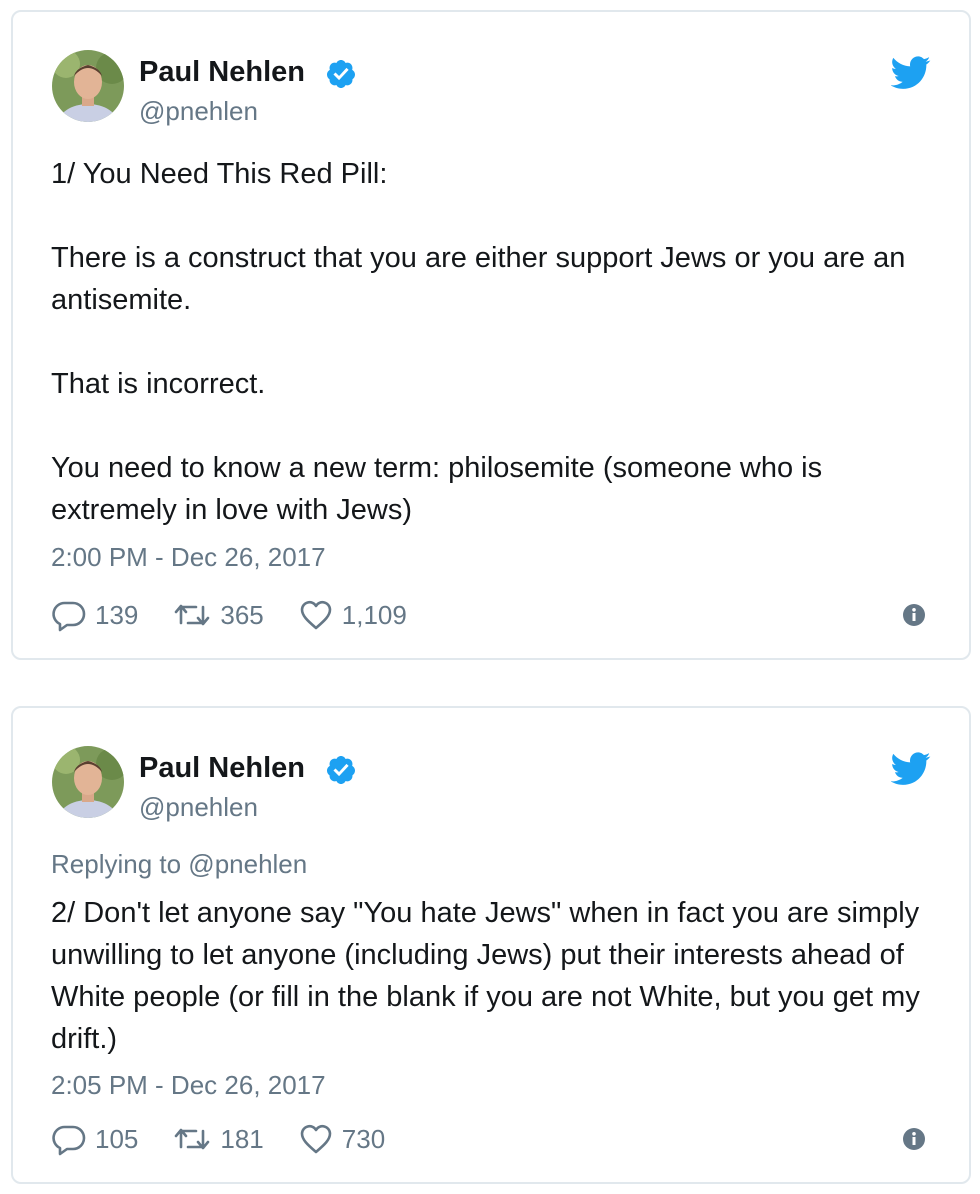 The width and height of the screenshot is (980, 1194). What do you see at coordinates (94, 1139) in the screenshot?
I see `reply-button: 105` at bounding box center [94, 1139].